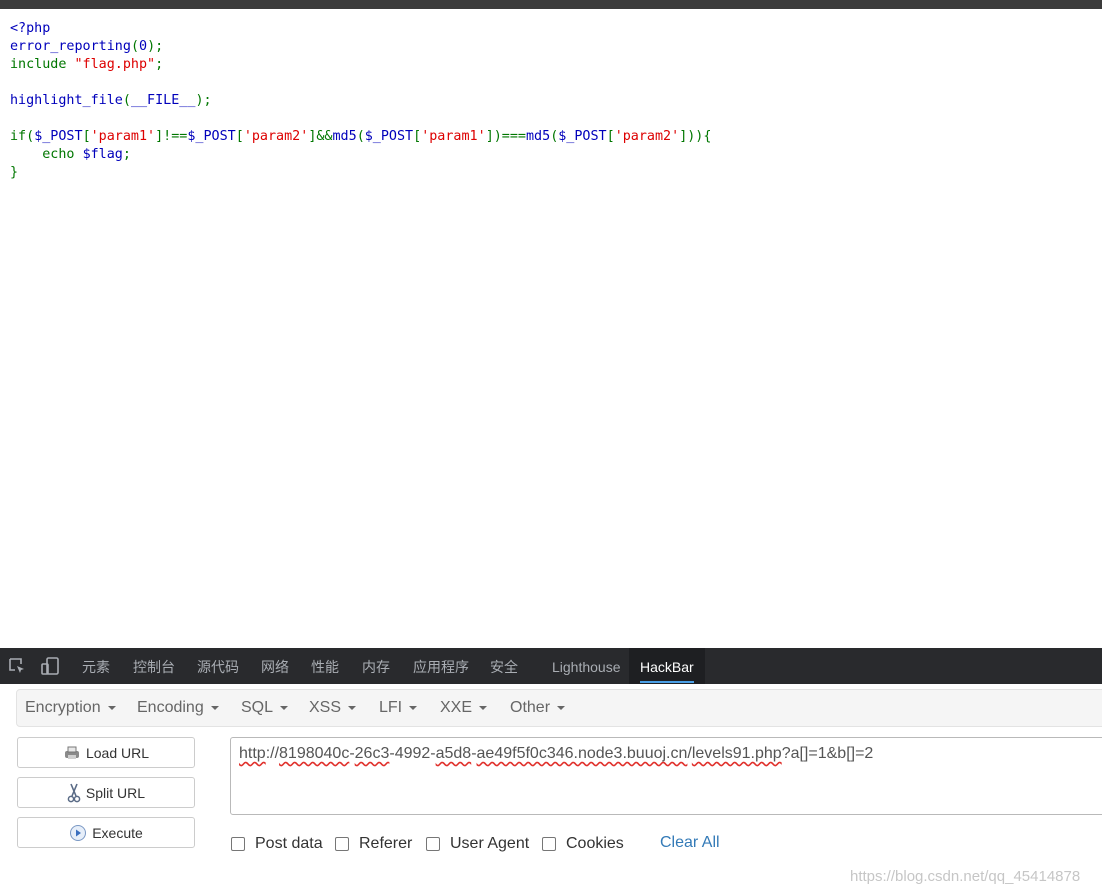  What do you see at coordinates (30, 28) in the screenshot?
I see `code-token: <?php` at bounding box center [30, 28].